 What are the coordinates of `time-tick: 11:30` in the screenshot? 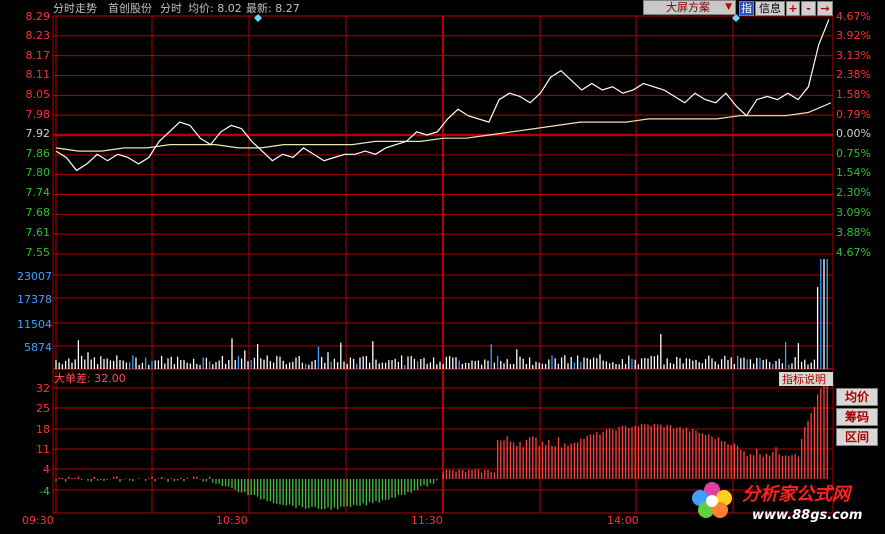 It's located at (427, 520).